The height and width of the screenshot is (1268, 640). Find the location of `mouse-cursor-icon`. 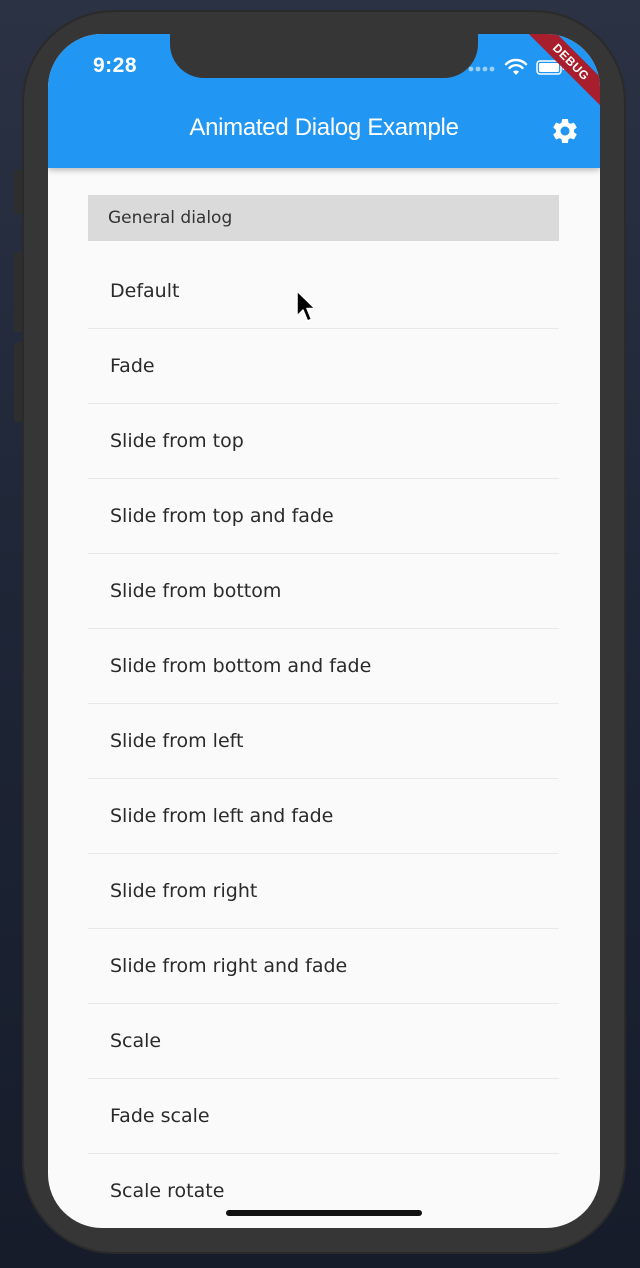

mouse-cursor-icon is located at coordinates (306, 306).